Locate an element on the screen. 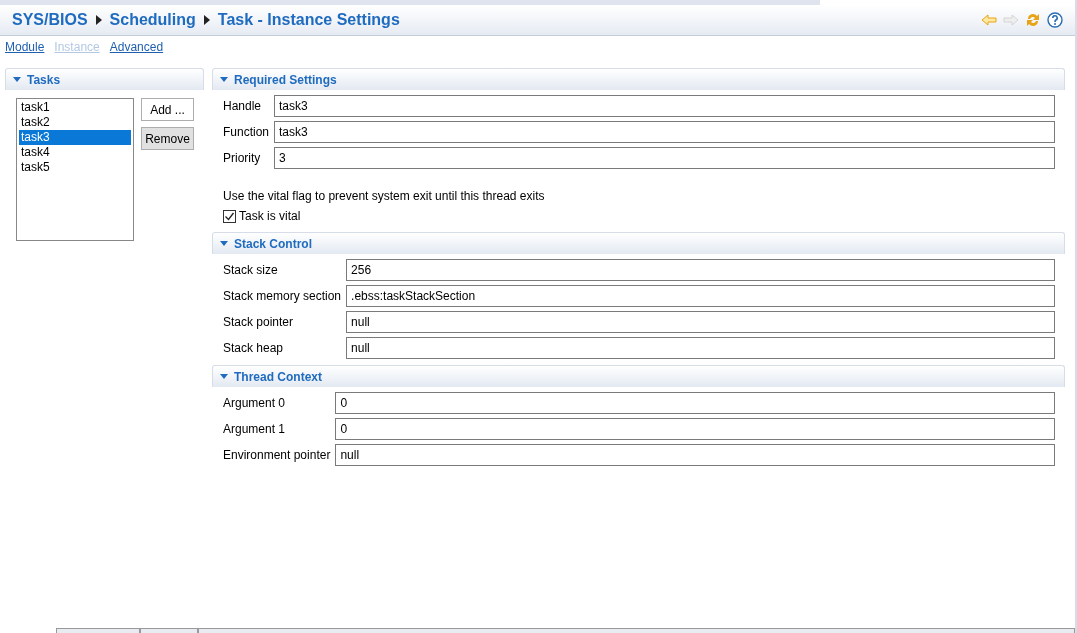 This screenshot has width=1077, height=633. breadcrumb-item: SYS/BIOS is located at coordinates (50, 20).